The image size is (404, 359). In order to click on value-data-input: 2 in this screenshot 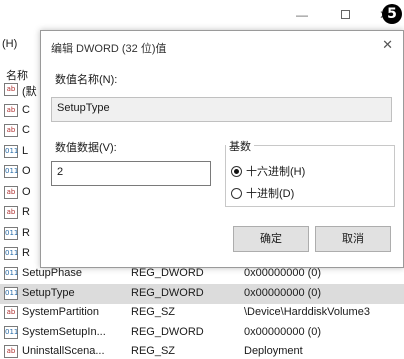, I will do `click(131, 173)`.